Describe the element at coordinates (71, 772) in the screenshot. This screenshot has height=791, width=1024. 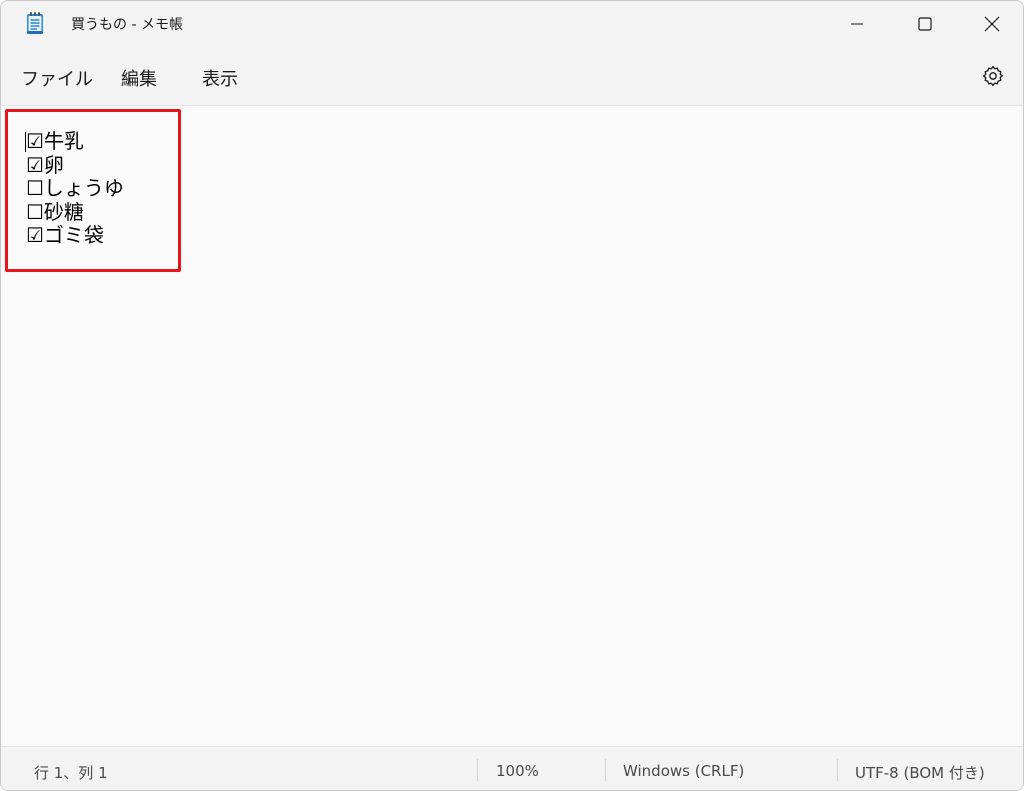
I see `cursor-position: 行 1、列 1` at that location.